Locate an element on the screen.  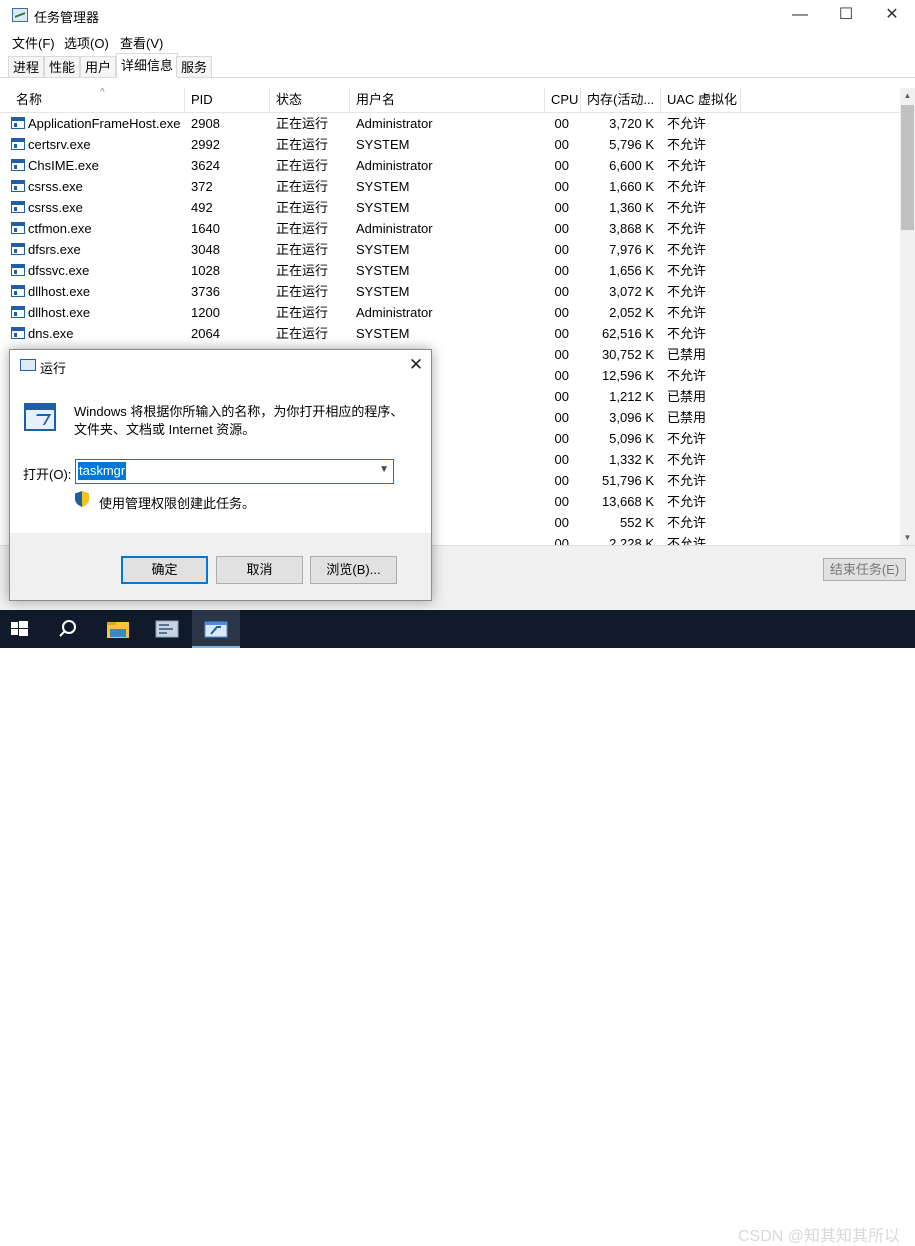
column-uac: UAC 虚拟化 is located at coordinates (701, 100).